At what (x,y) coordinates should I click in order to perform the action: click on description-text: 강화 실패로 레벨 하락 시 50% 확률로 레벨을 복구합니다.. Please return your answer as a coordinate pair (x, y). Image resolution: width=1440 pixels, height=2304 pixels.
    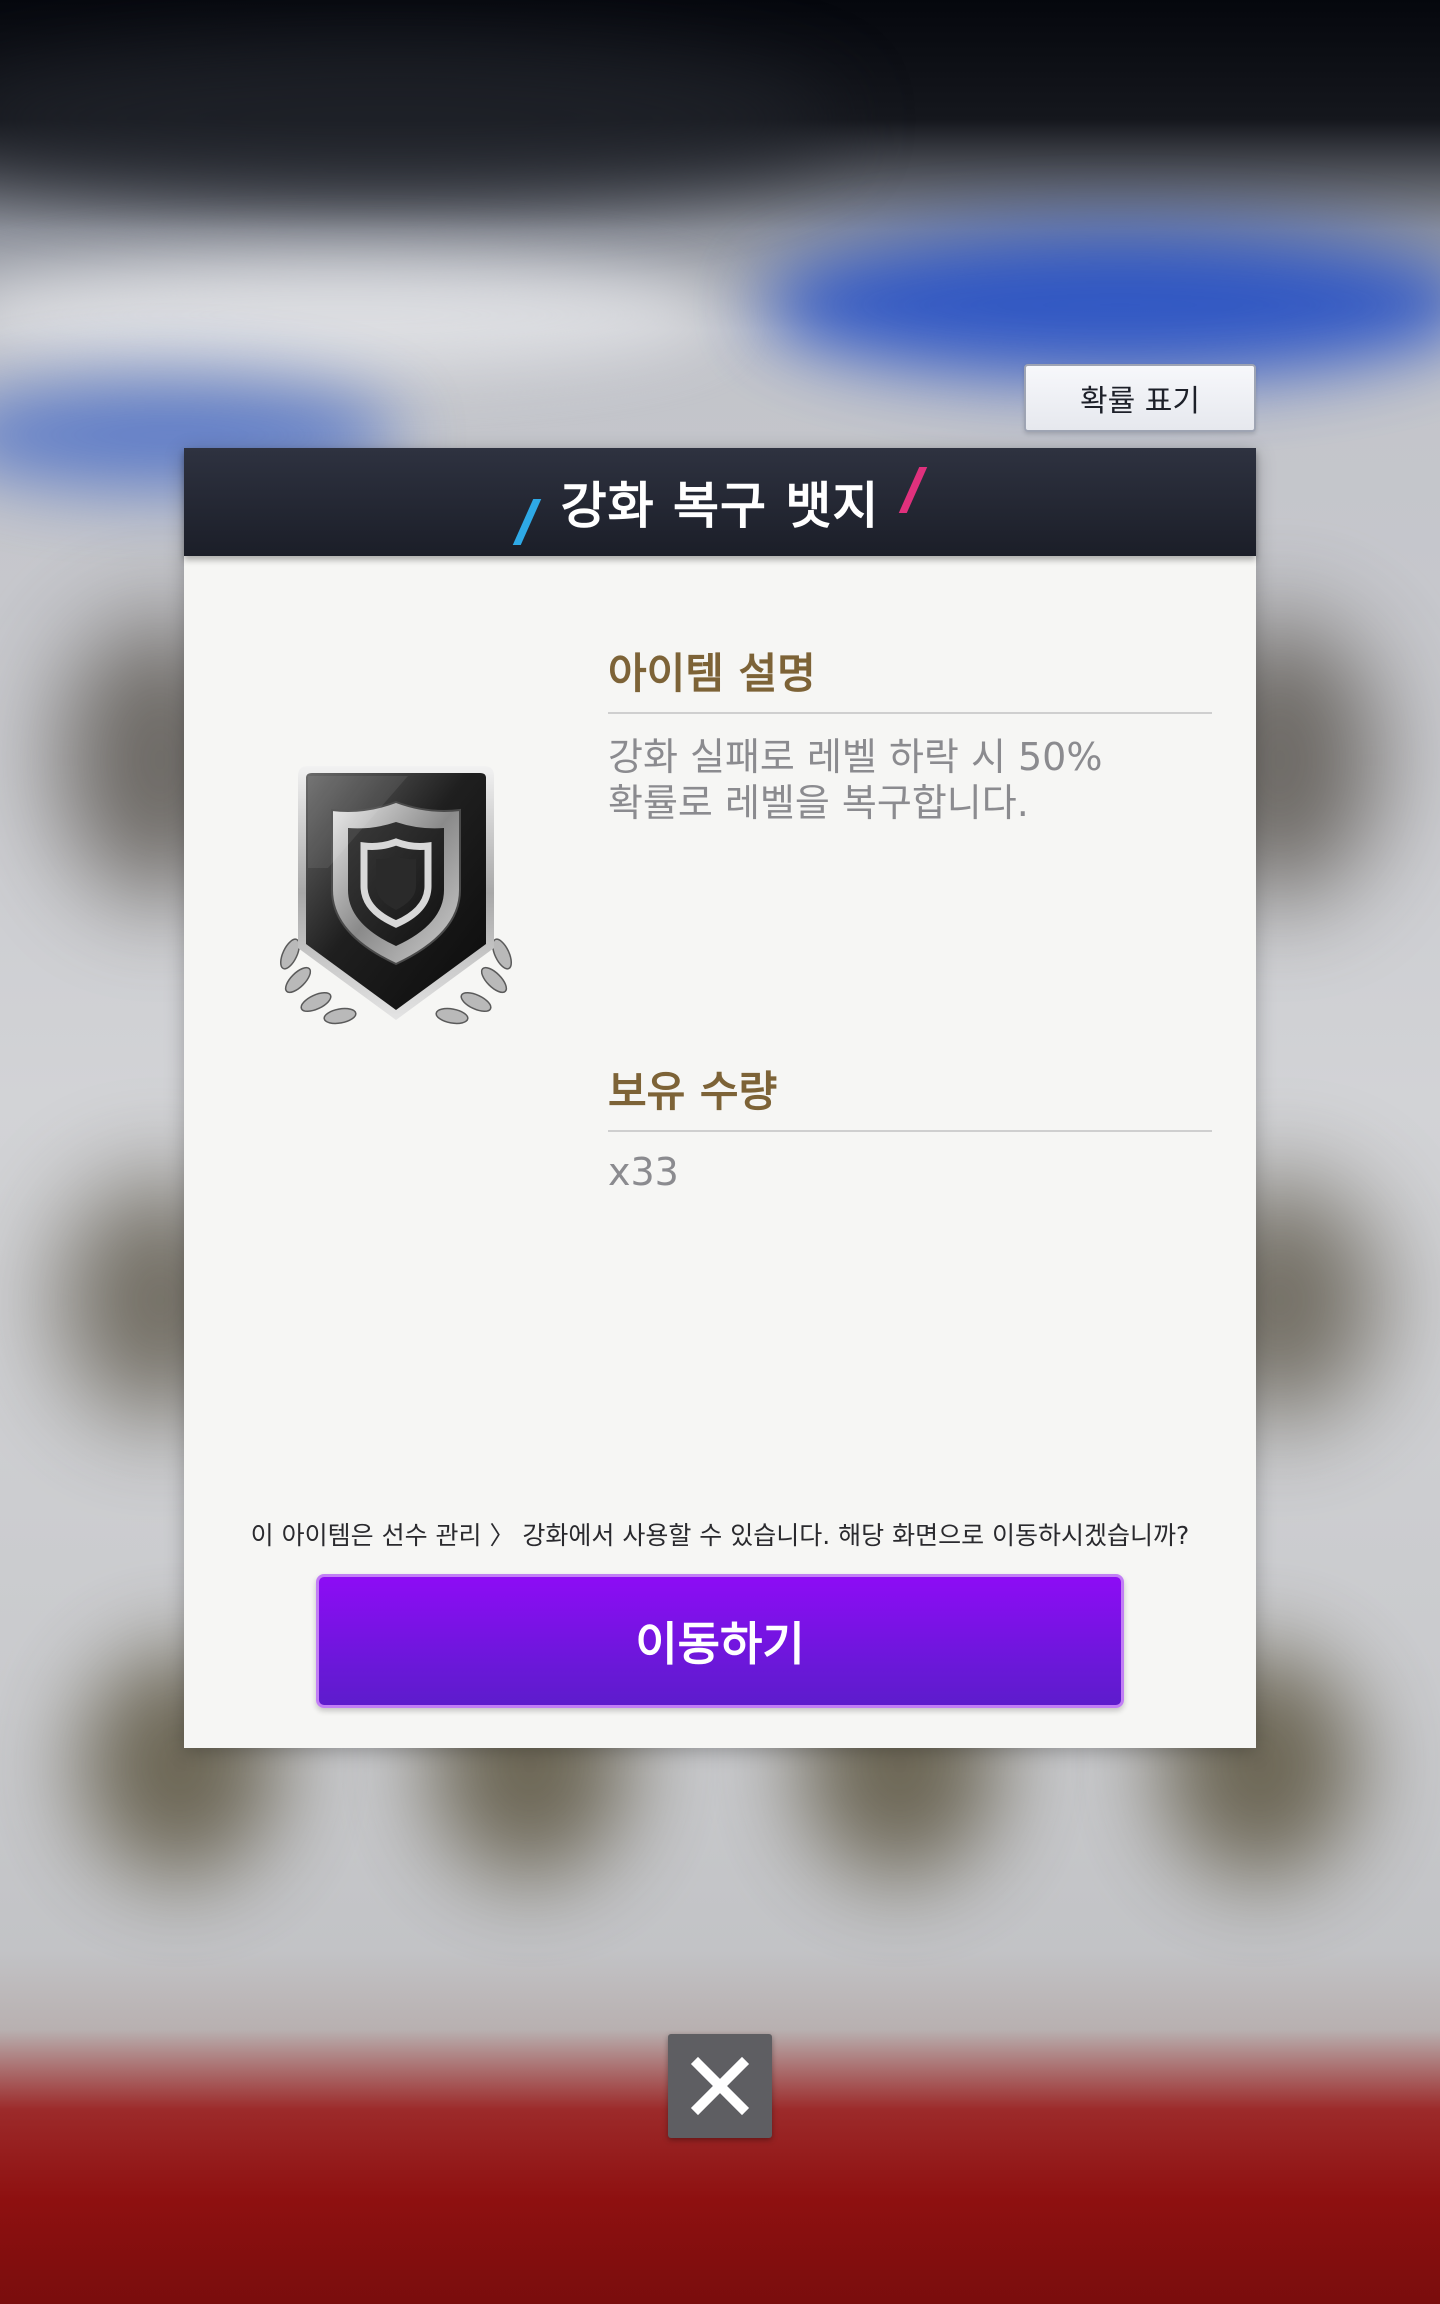
    Looking at the image, I should click on (910, 780).